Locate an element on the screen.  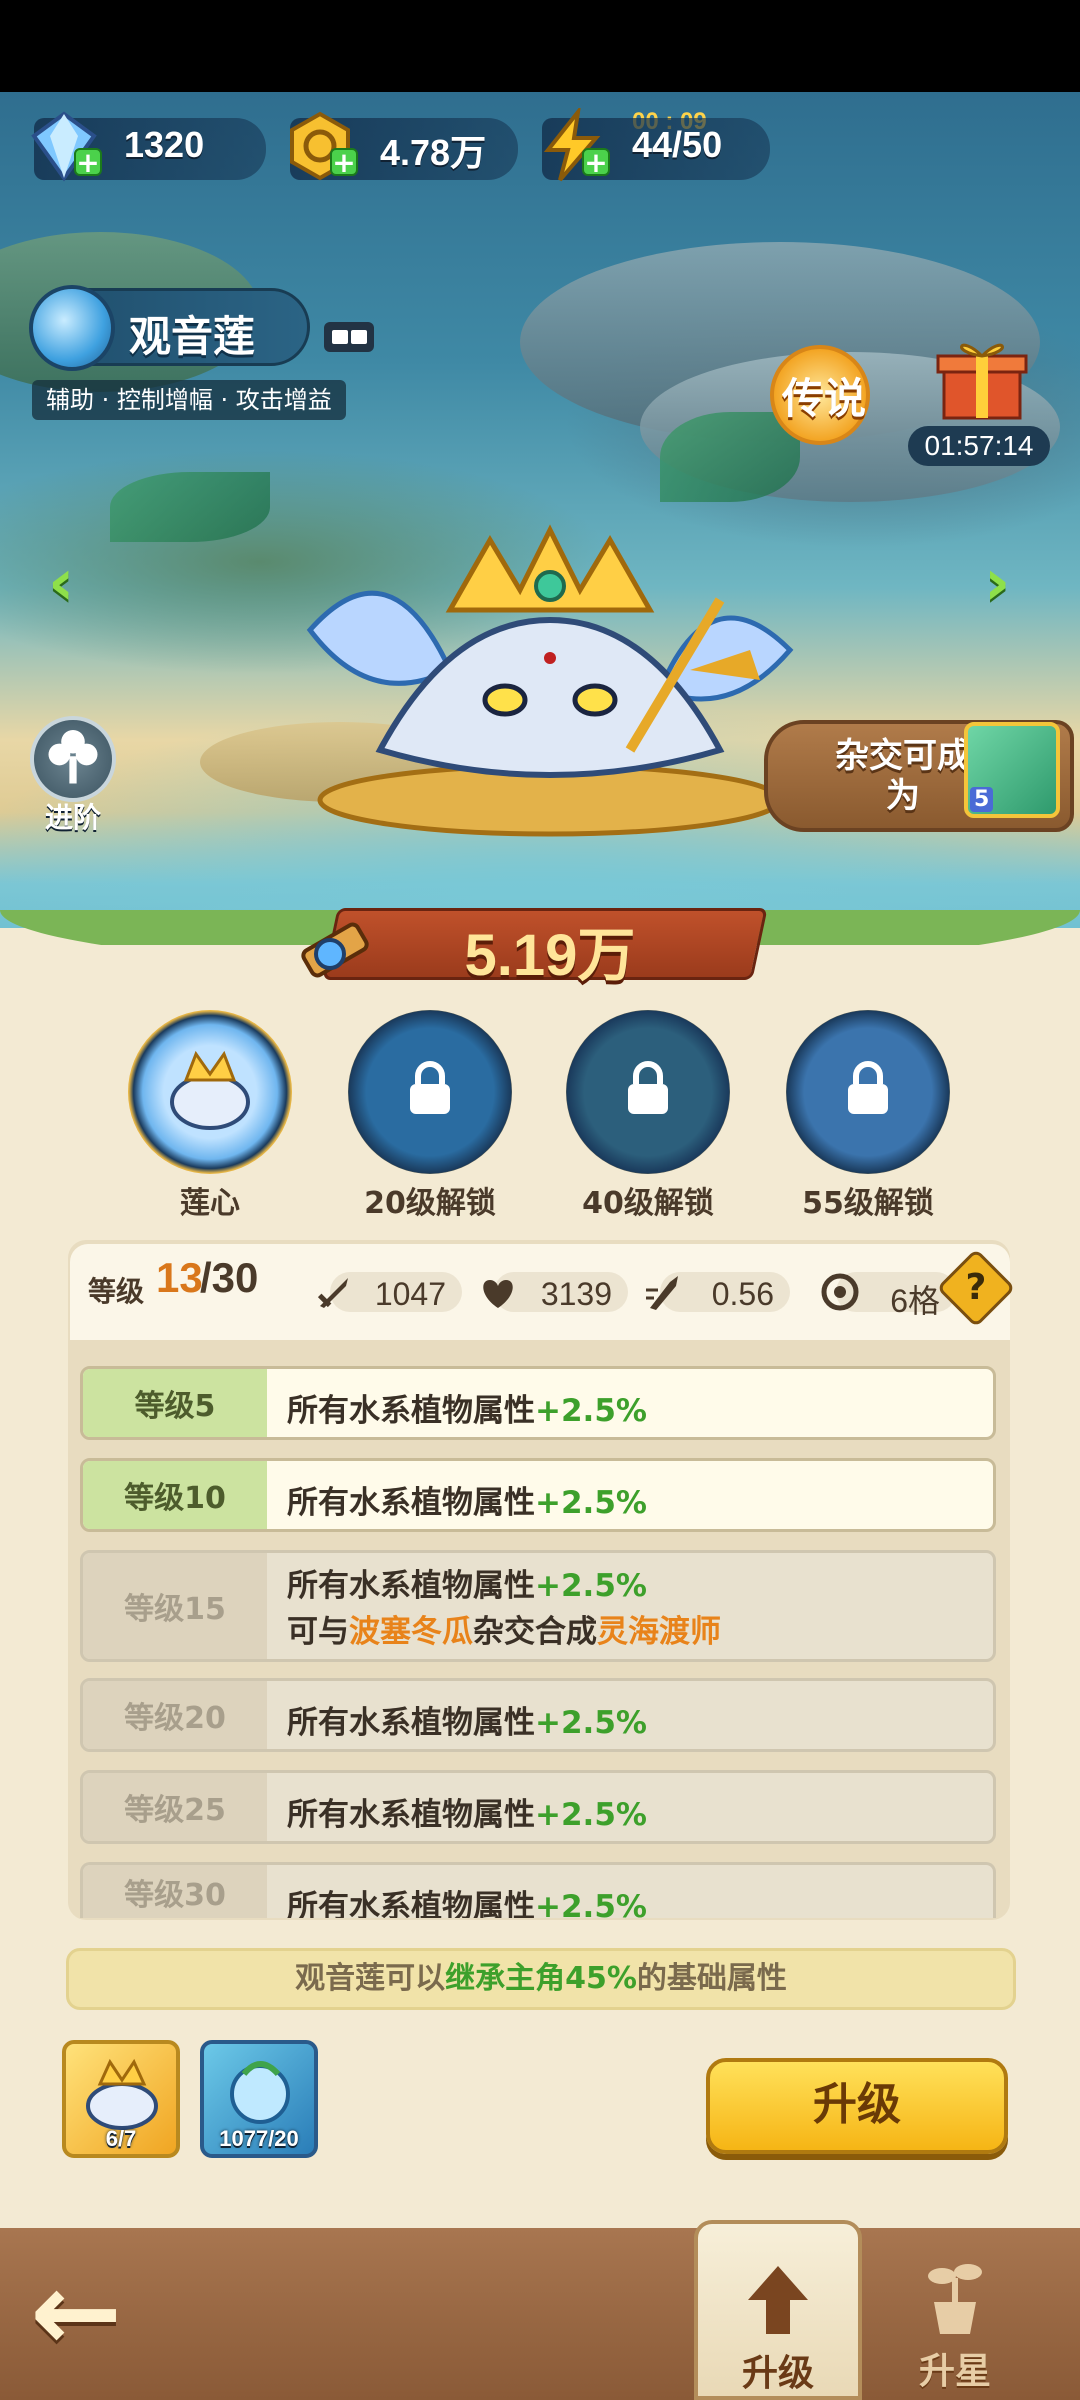
hybrid-button: 杂交可成为 5 is located at coordinates (919, 776).